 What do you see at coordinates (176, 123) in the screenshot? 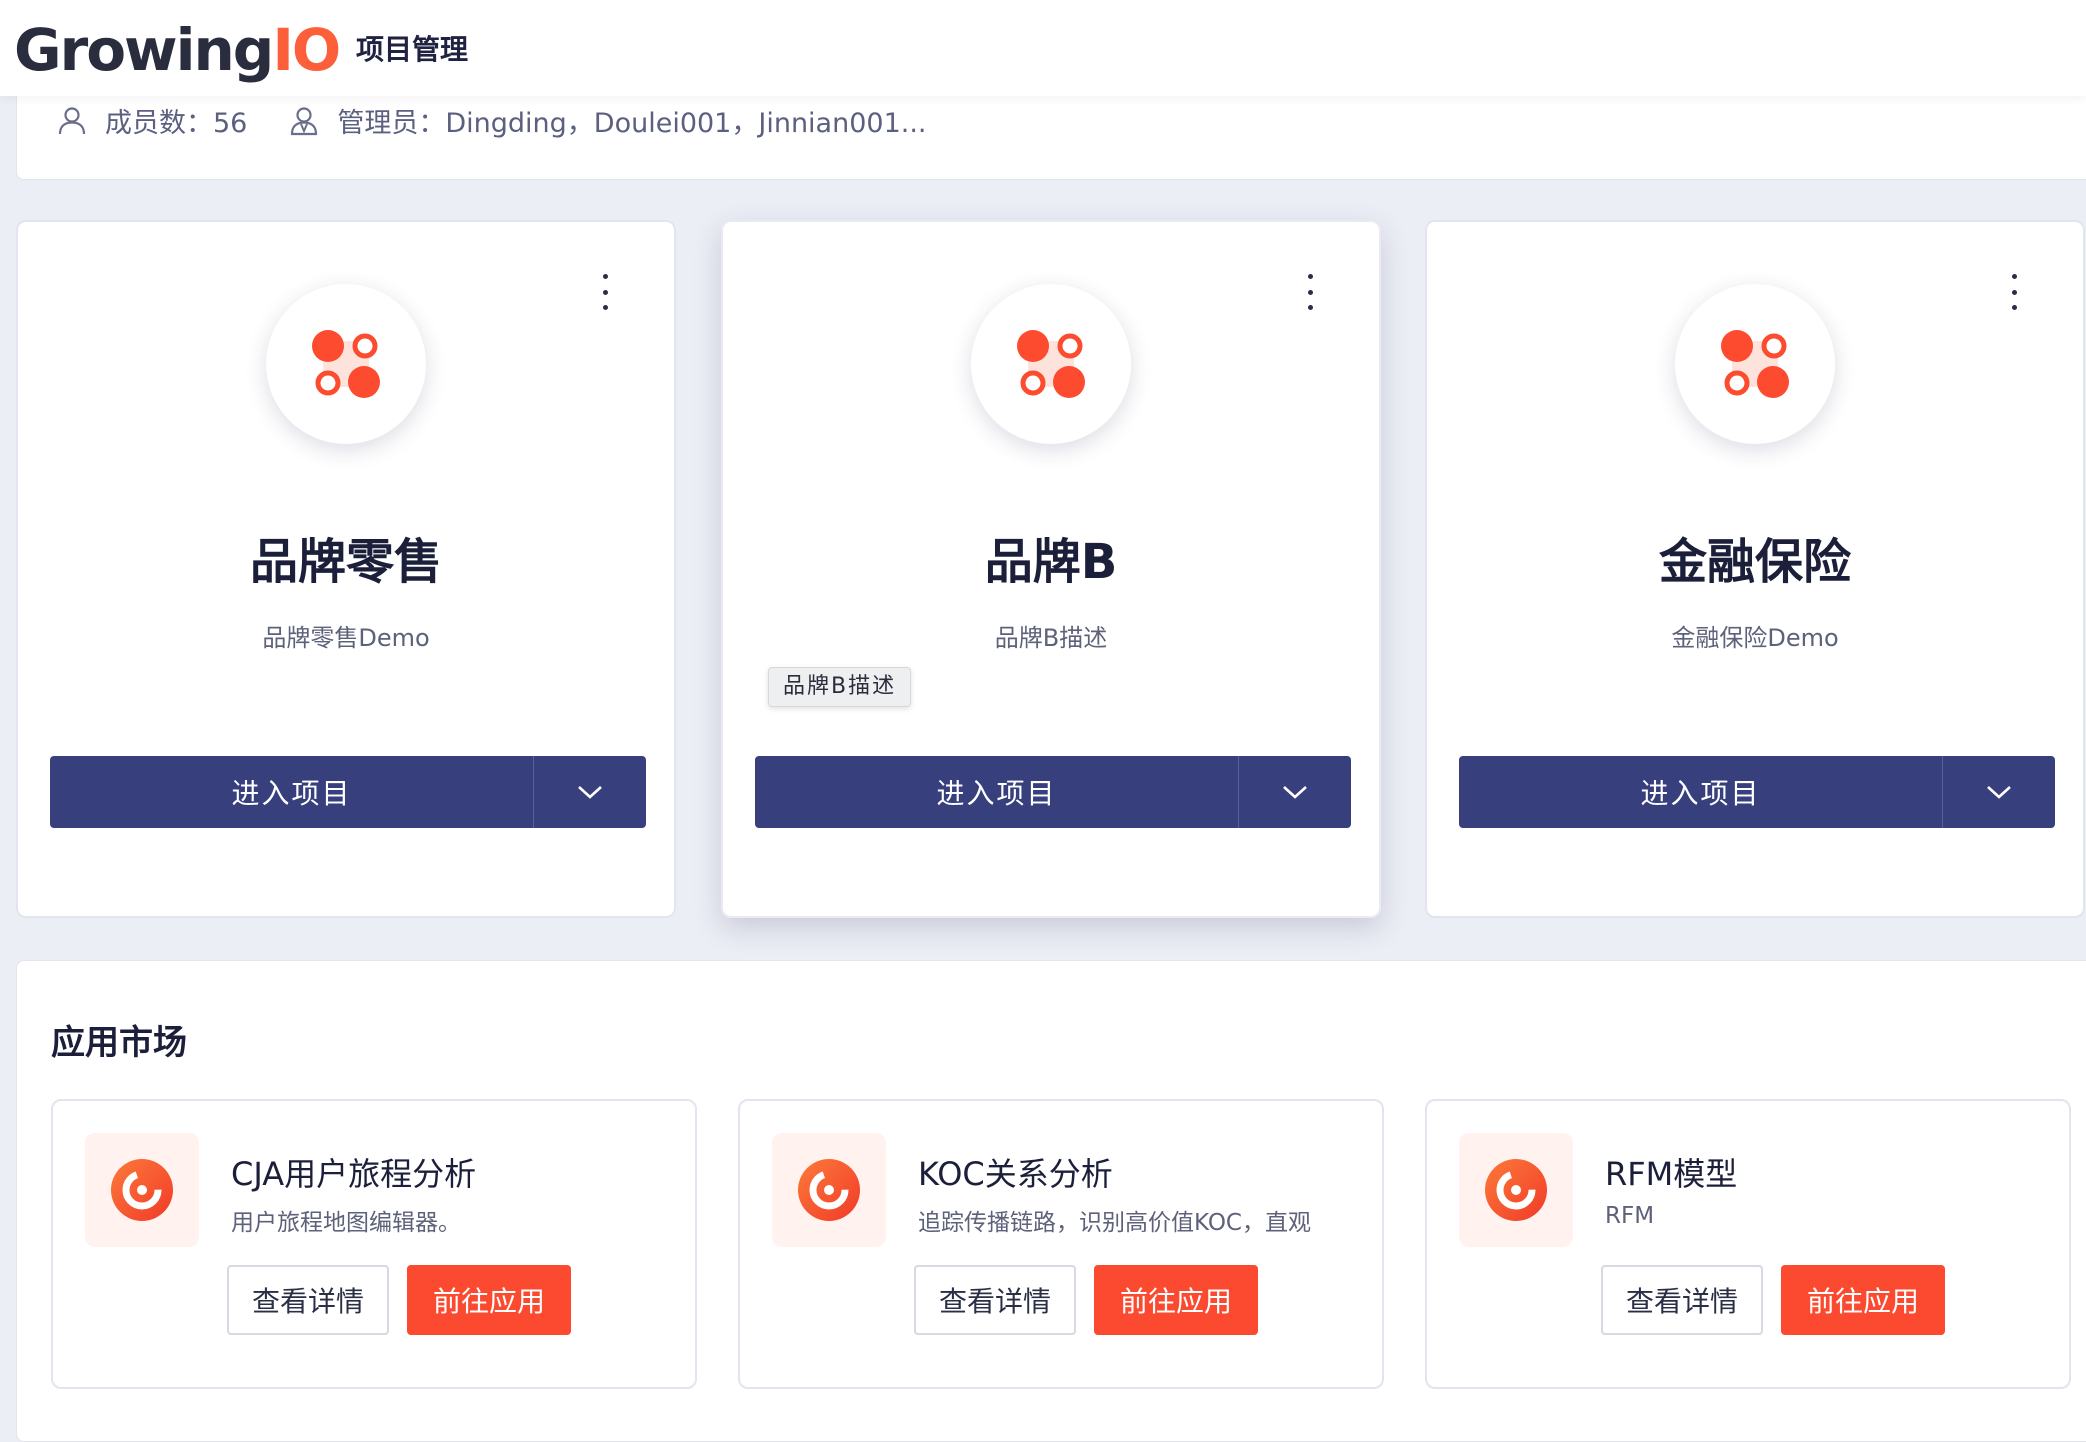
I see `member-count: 成员数：56` at bounding box center [176, 123].